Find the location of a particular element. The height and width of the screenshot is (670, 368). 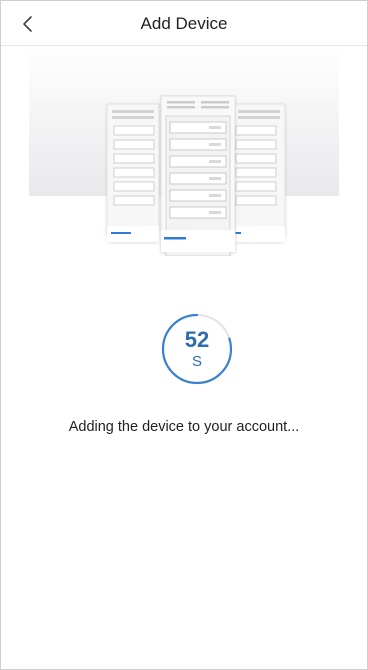

page-title: Add Device is located at coordinates (184, 23).